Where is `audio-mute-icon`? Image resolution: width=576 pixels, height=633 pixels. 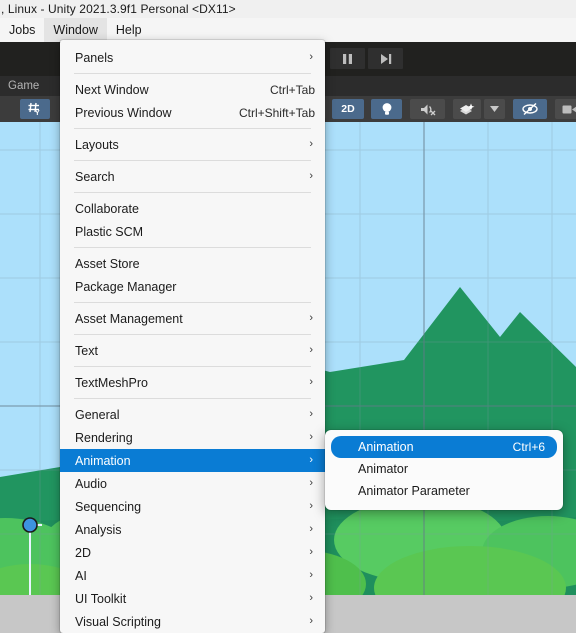
audio-mute-icon is located at coordinates (428, 109).